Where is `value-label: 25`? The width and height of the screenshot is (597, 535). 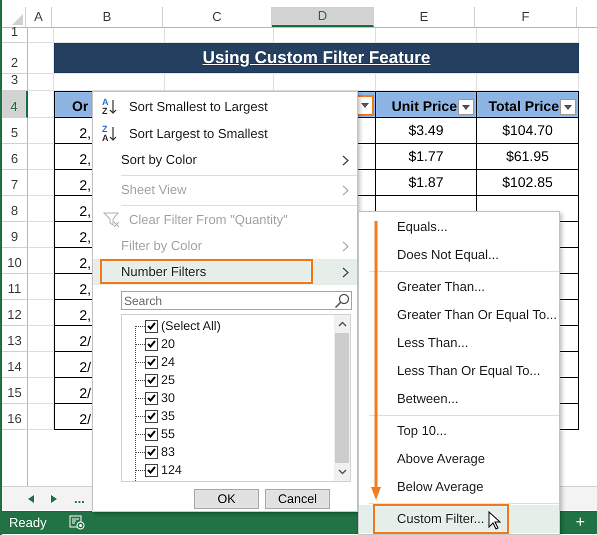
value-label: 25 is located at coordinates (168, 380).